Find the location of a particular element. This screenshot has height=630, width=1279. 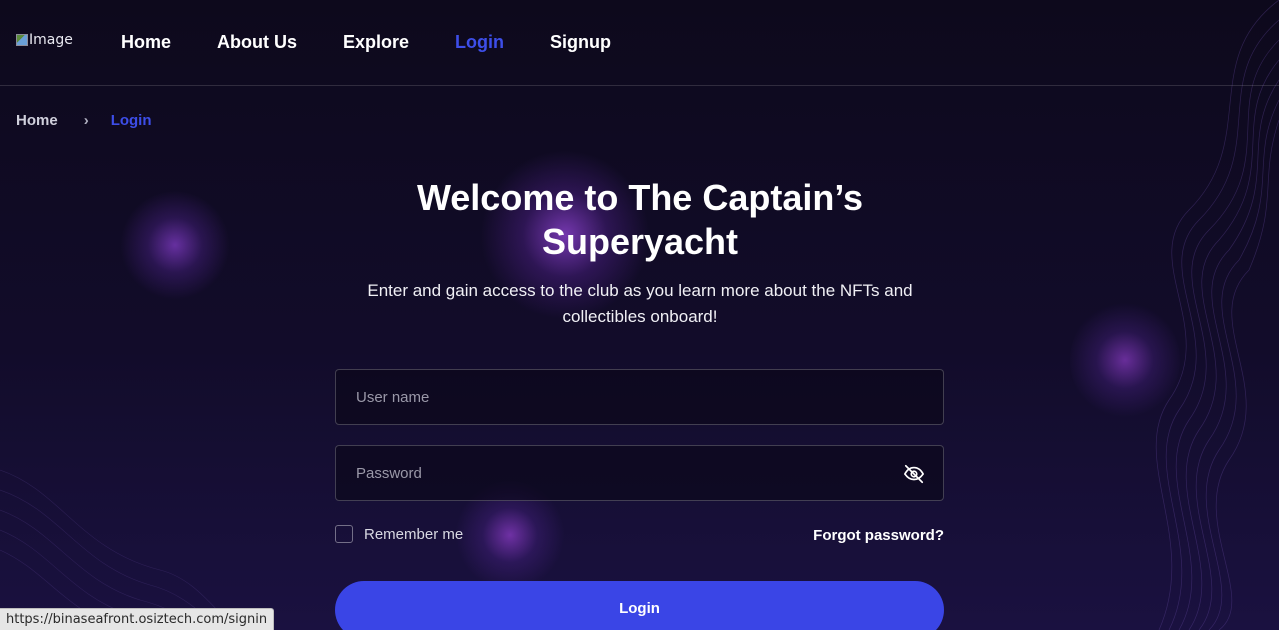

site-logo: Image is located at coordinates (44, 40).